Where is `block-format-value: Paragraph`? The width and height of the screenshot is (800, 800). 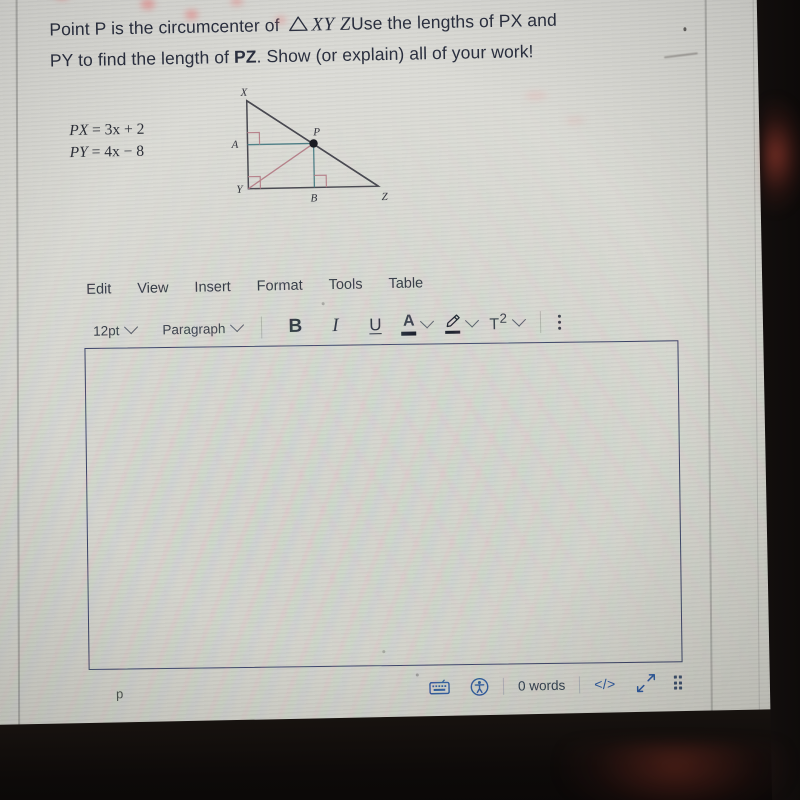 block-format-value: Paragraph is located at coordinates (194, 328).